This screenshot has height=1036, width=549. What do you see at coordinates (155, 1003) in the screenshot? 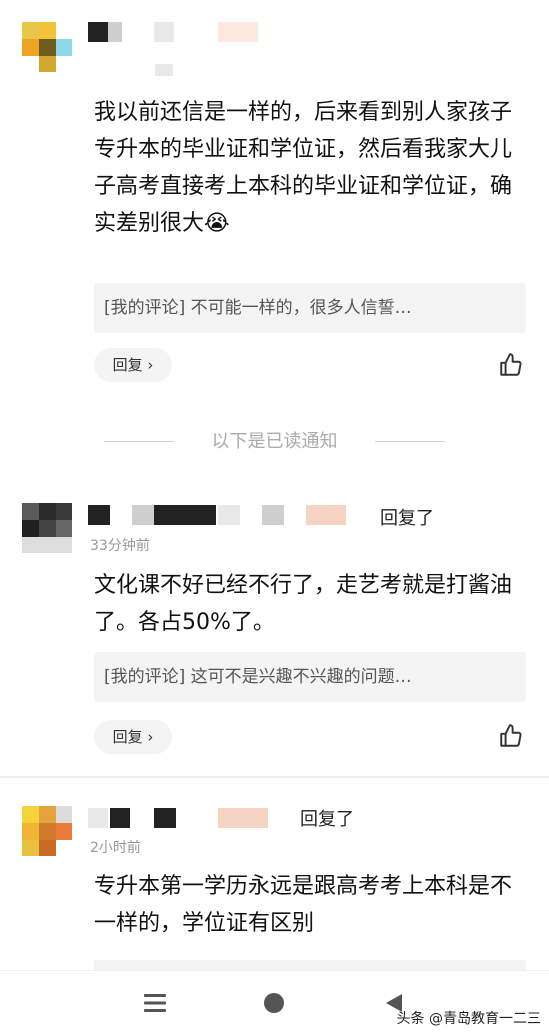
I see `menu-icon` at bounding box center [155, 1003].